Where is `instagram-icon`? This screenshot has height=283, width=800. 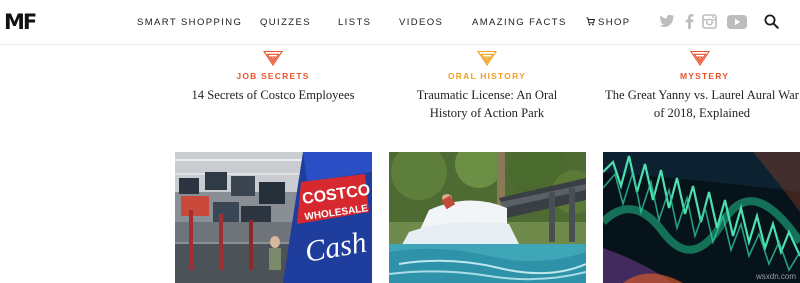 instagram-icon is located at coordinates (709, 24).